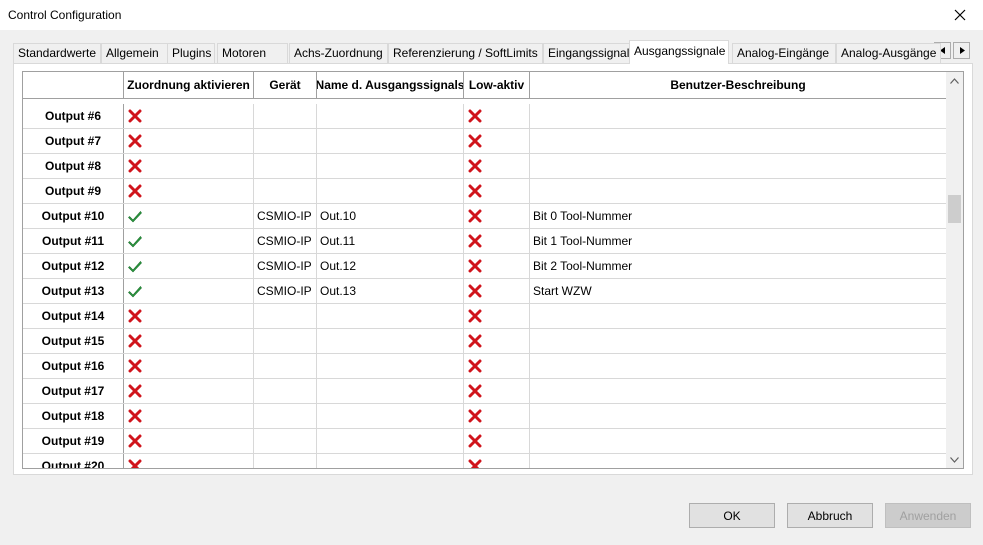  What do you see at coordinates (784, 53) in the screenshot?
I see `tab-analog-eingänge: Analog-Eingänge` at bounding box center [784, 53].